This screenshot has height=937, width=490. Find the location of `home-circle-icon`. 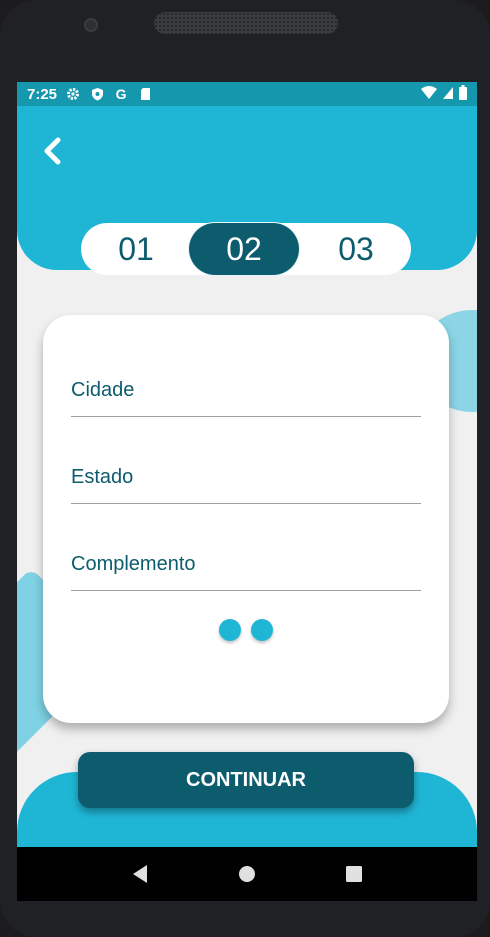

home-circle-icon is located at coordinates (246, 874).